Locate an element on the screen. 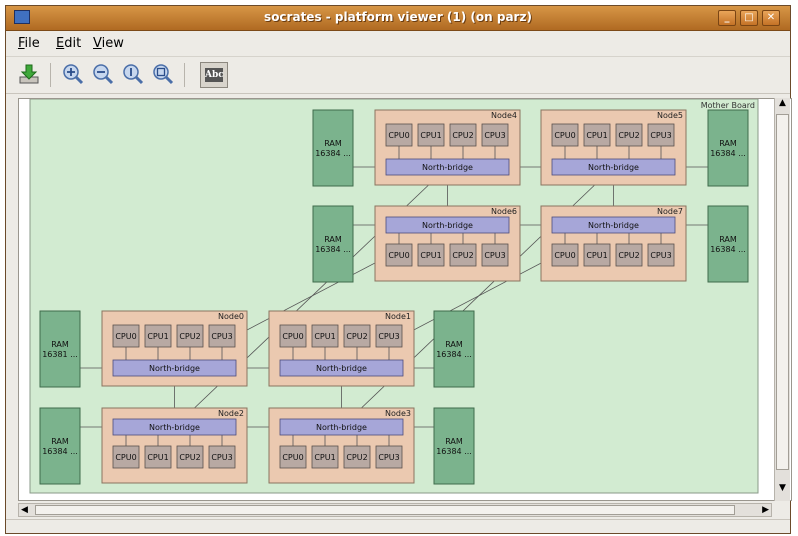 This screenshot has height=536, width=798. scroll-left-arrow-icon: ◀ is located at coordinates (24, 510).